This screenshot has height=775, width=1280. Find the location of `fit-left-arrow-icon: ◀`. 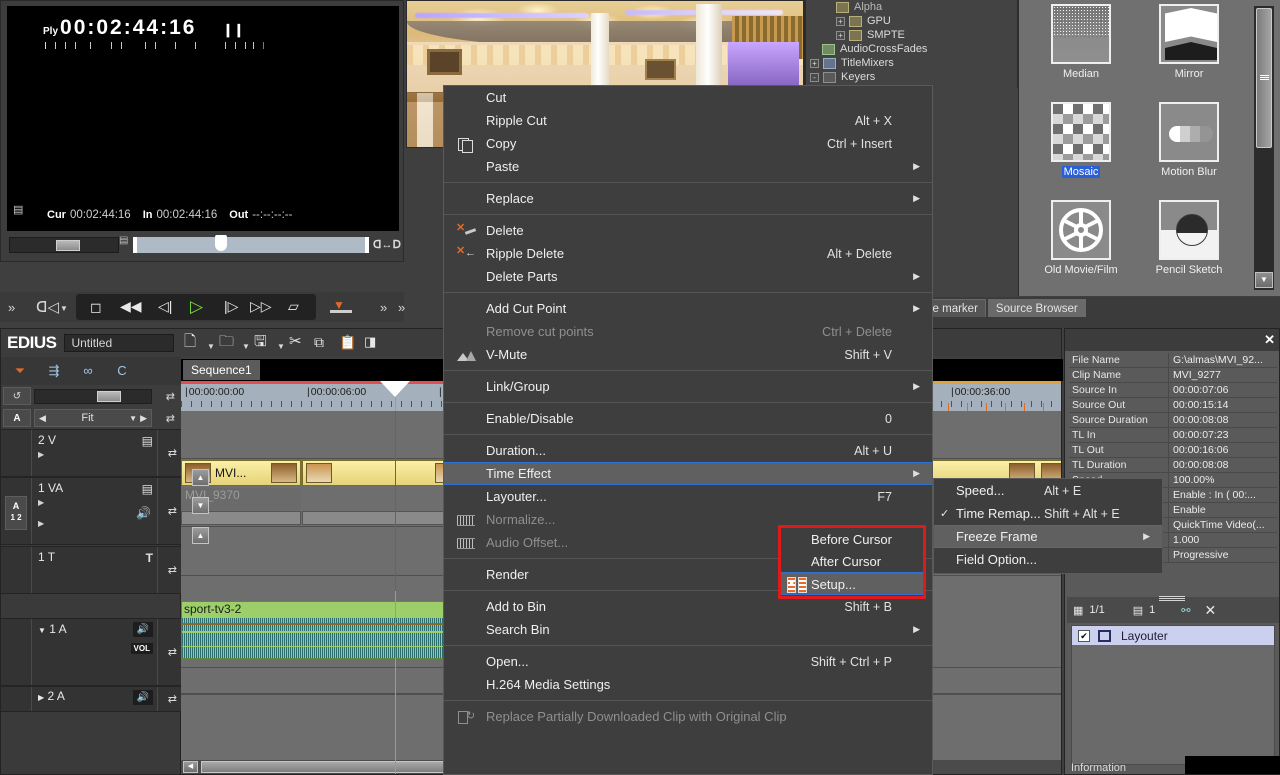

fit-left-arrow-icon: ◀ is located at coordinates (42, 418).